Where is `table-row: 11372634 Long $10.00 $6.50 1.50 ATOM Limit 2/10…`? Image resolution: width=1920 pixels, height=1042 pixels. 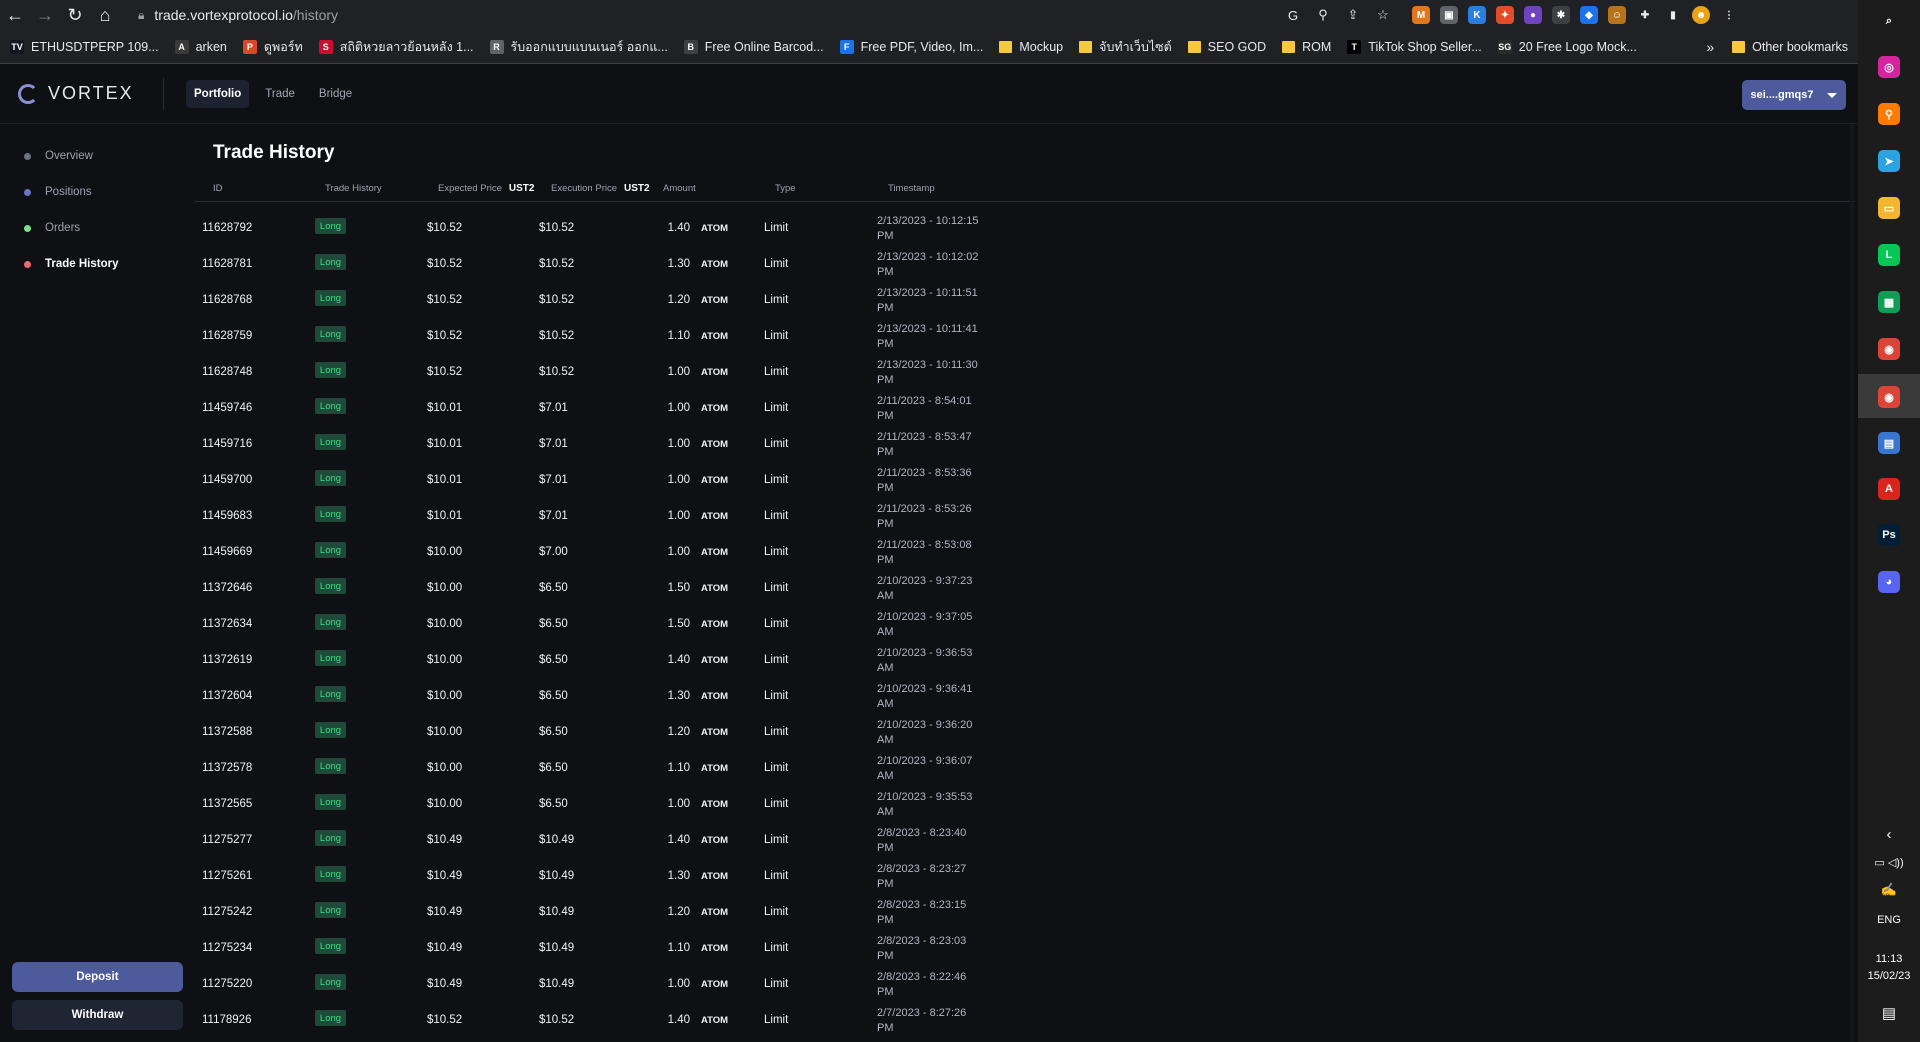
table-row: 11372634 Long $10.00 $6.50 1.50 ATOM Limit 2/10… is located at coordinates (1025, 624).